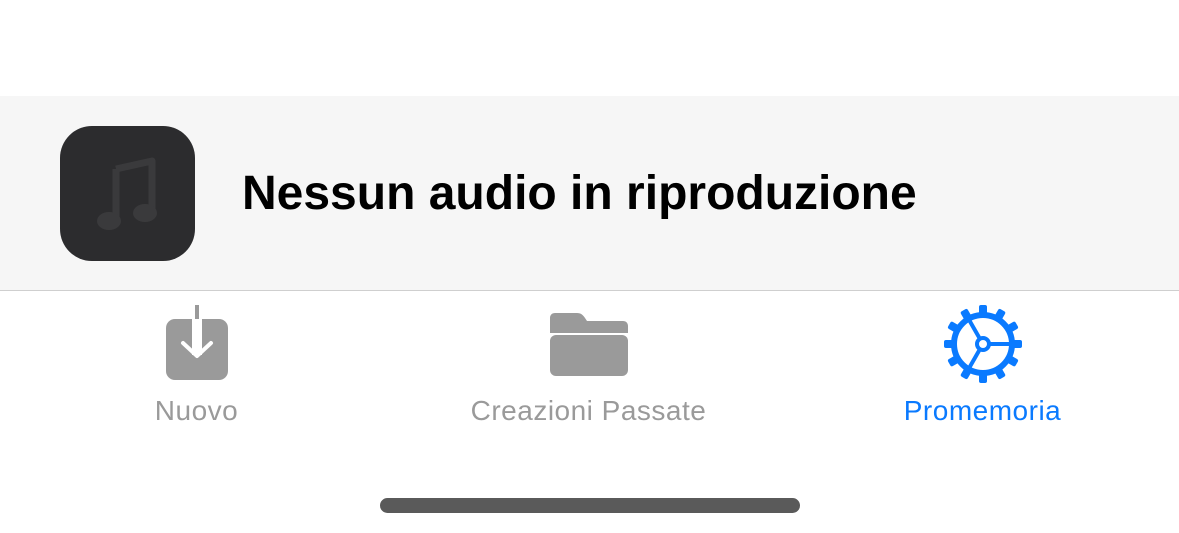  I want to click on tab-past-creations: Creazioni Passate, so click(588, 366).